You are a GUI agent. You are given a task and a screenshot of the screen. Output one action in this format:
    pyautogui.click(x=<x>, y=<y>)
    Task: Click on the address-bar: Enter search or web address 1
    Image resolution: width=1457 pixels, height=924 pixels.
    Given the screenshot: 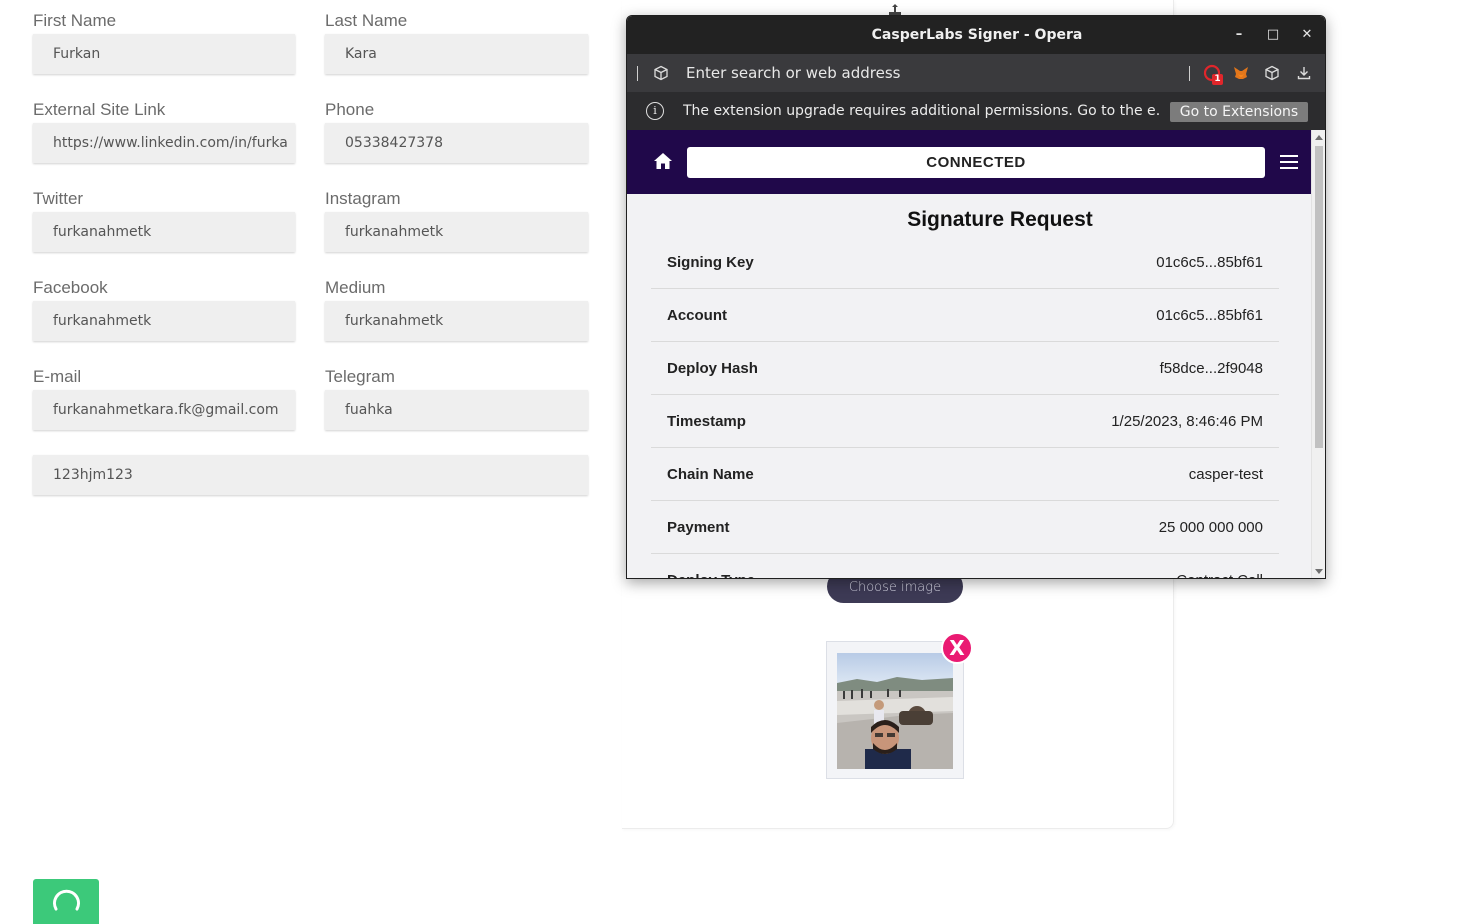 What is the action you would take?
    pyautogui.click(x=976, y=73)
    